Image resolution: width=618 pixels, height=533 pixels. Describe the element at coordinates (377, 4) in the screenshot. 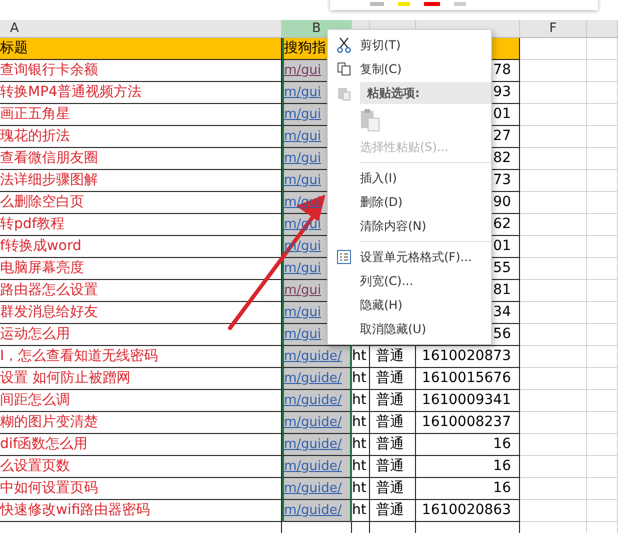

I see `underline-icon` at that location.